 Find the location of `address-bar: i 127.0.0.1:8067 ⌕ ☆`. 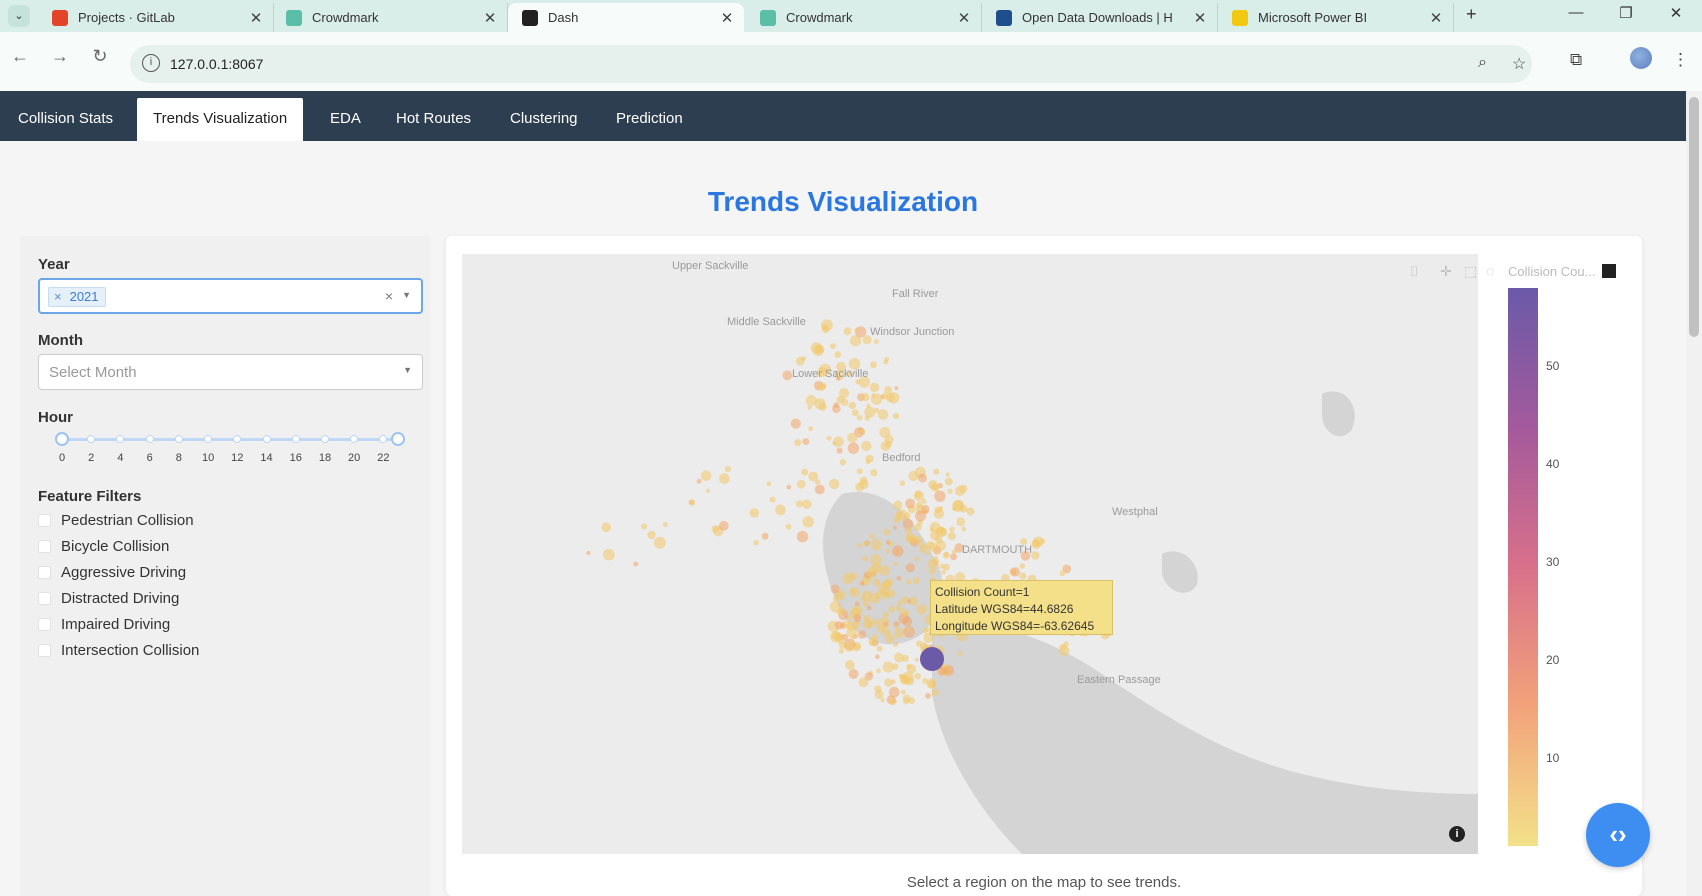

address-bar: i 127.0.0.1:8067 ⌕ ☆ is located at coordinates (831, 64).